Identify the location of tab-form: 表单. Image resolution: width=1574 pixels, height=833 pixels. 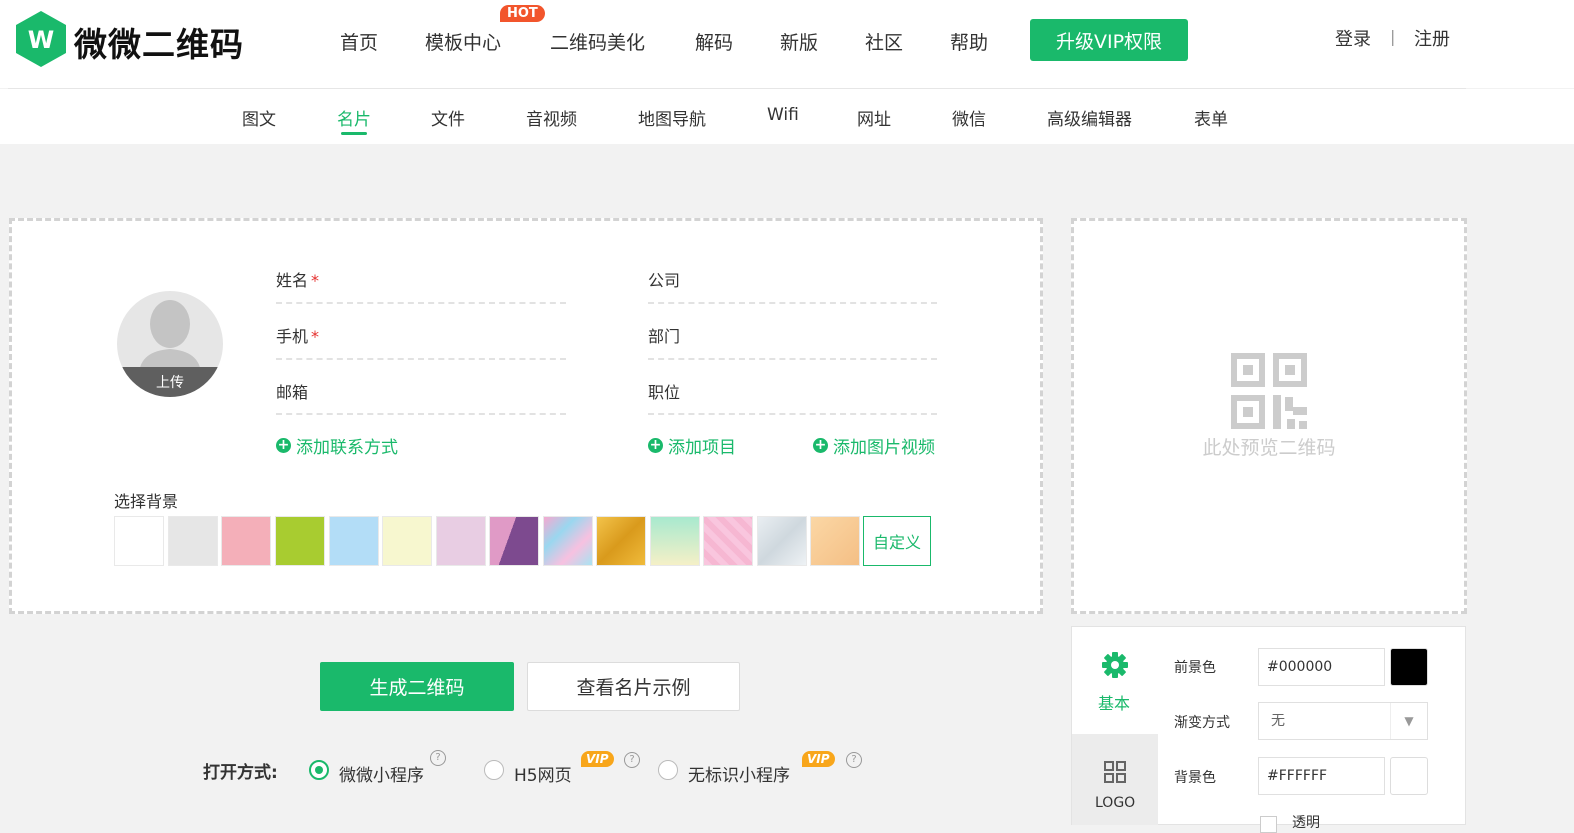
(1211, 117).